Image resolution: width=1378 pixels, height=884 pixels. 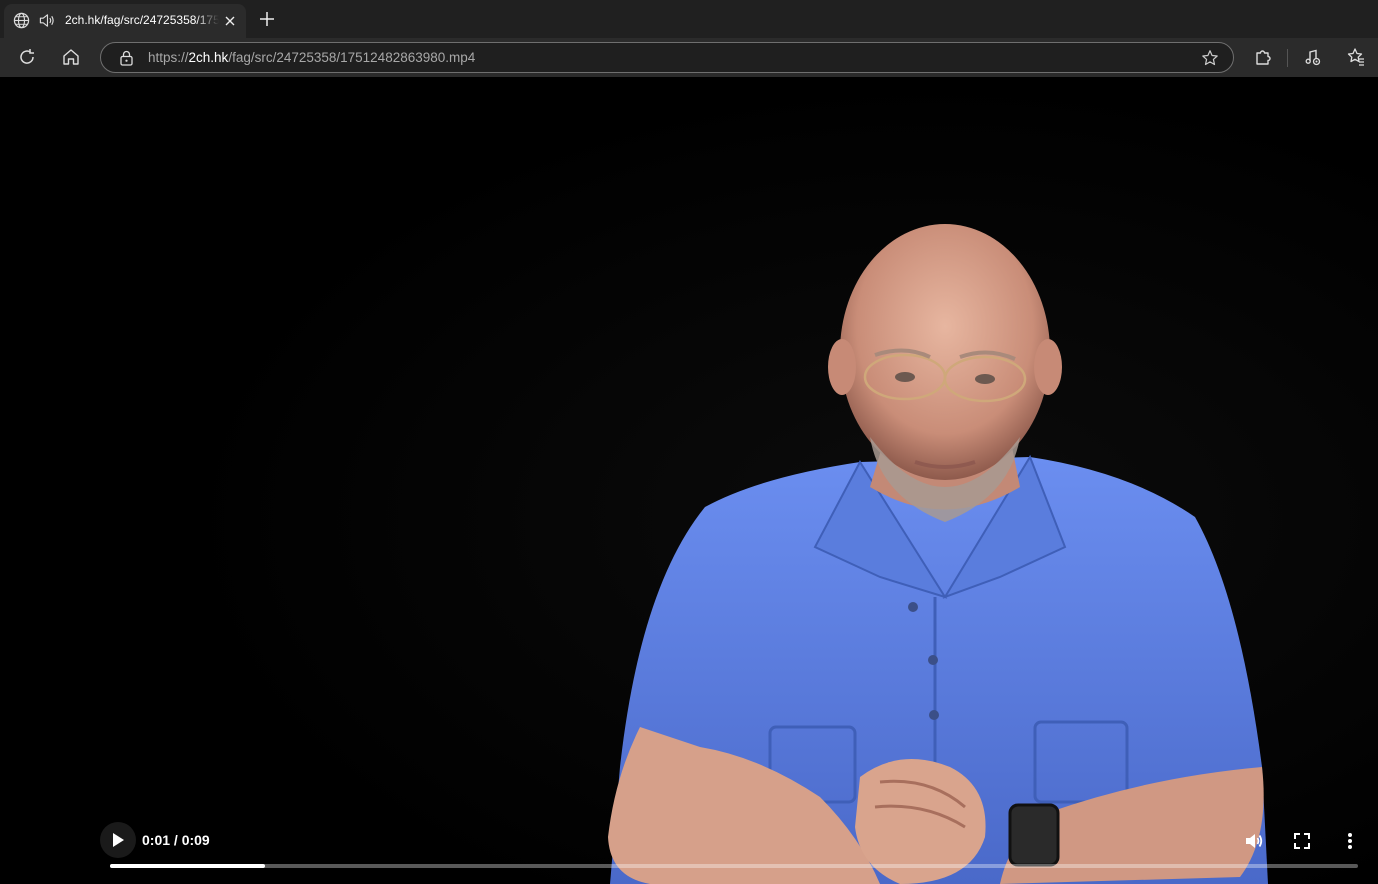 I want to click on play-button, so click(x=118, y=840).